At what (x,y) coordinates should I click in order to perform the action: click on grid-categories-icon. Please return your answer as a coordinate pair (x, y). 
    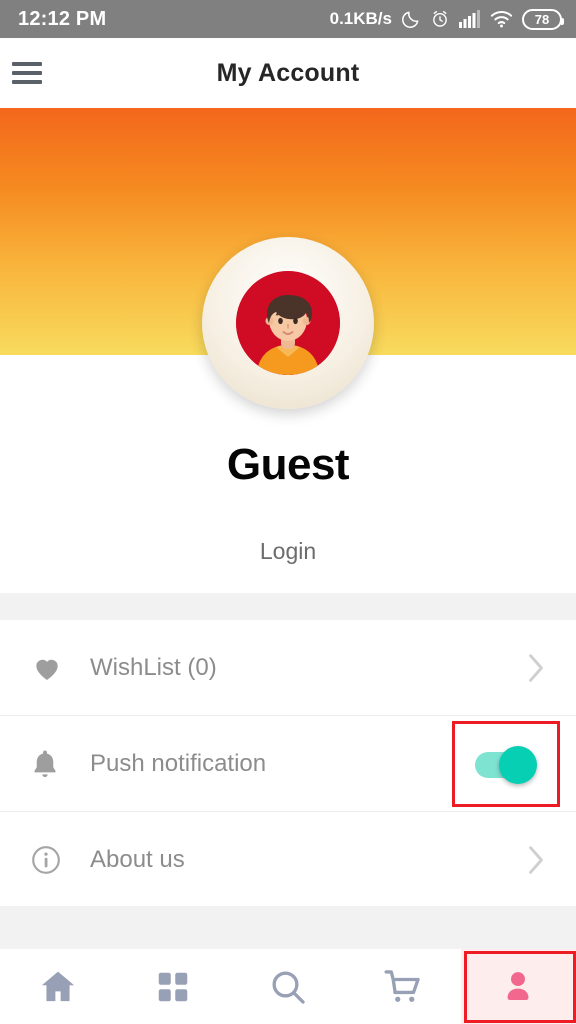
    Looking at the image, I should click on (173, 986).